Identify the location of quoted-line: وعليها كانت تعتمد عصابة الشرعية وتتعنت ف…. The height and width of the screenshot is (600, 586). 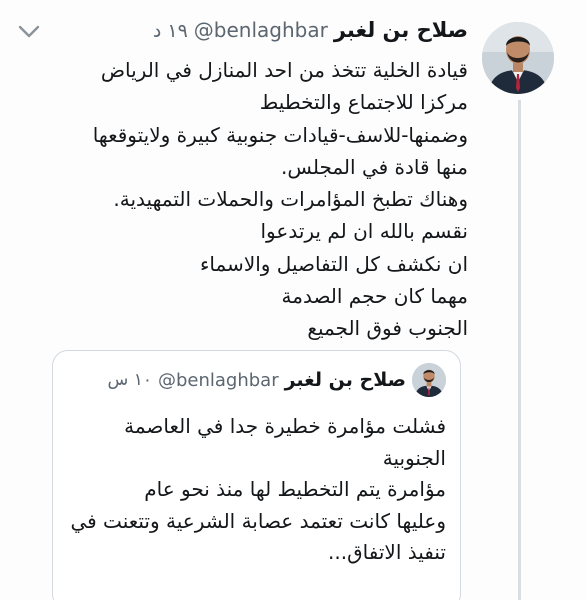
(258, 520).